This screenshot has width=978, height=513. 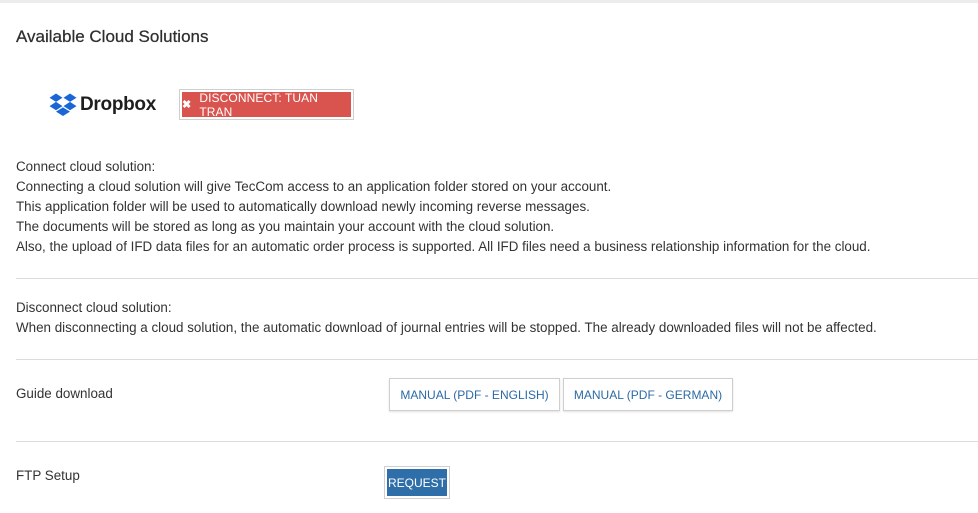 I want to click on dropbox-icon, so click(x=63, y=104).